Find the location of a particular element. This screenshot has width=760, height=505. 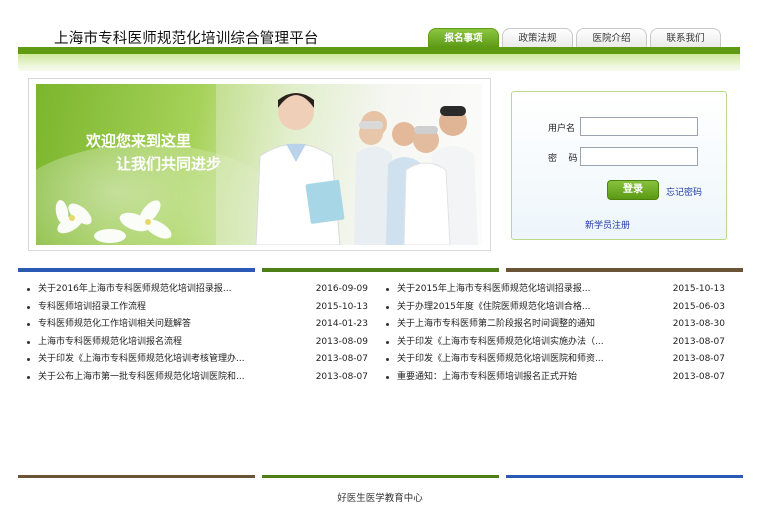

list-item: 关于公布上海市第一批专科医师规范化培训医院和... 2013-08-07 is located at coordinates (197, 378).